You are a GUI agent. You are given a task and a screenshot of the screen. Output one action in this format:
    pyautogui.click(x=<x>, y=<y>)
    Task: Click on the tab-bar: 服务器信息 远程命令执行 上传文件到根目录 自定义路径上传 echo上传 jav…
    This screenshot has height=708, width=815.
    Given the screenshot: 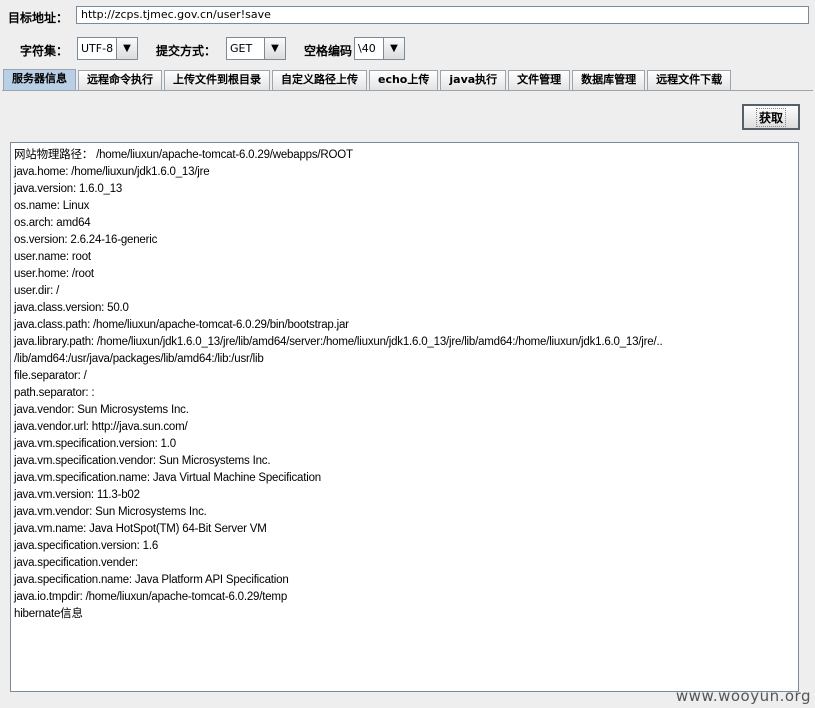 What is the action you would take?
    pyautogui.click(x=368, y=80)
    